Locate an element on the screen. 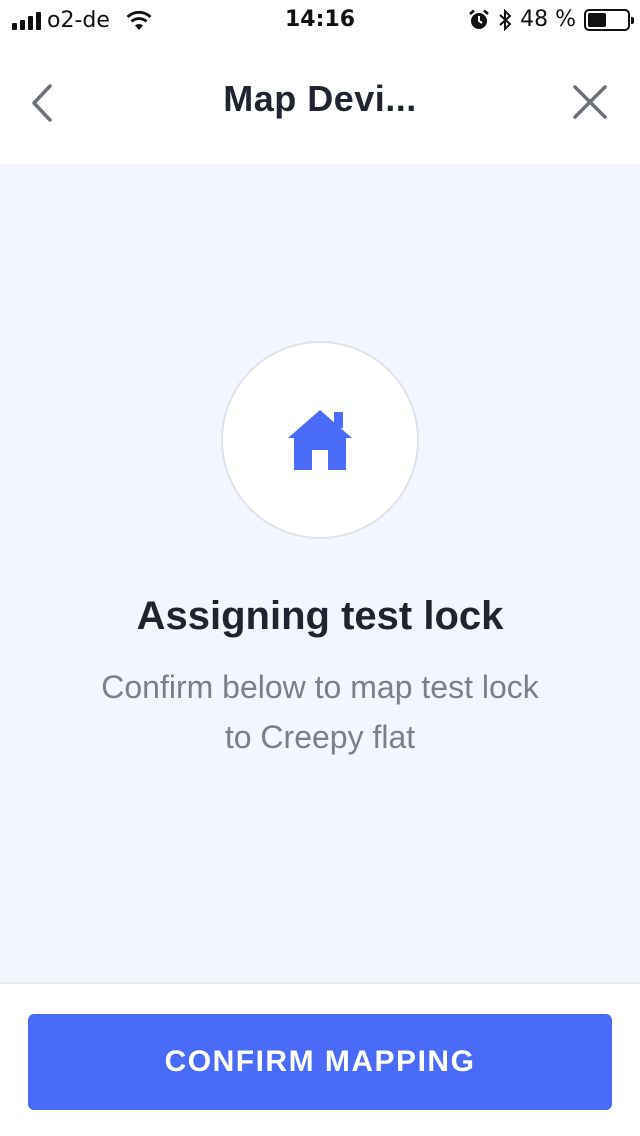 The image size is (640, 1136). home-icon-container is located at coordinates (320, 440).